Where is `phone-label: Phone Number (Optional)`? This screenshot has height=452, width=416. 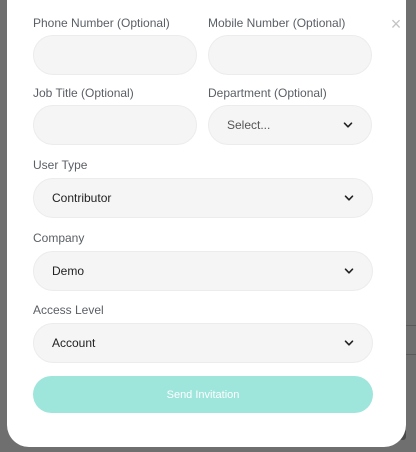
phone-label: Phone Number (Optional) is located at coordinates (101, 23).